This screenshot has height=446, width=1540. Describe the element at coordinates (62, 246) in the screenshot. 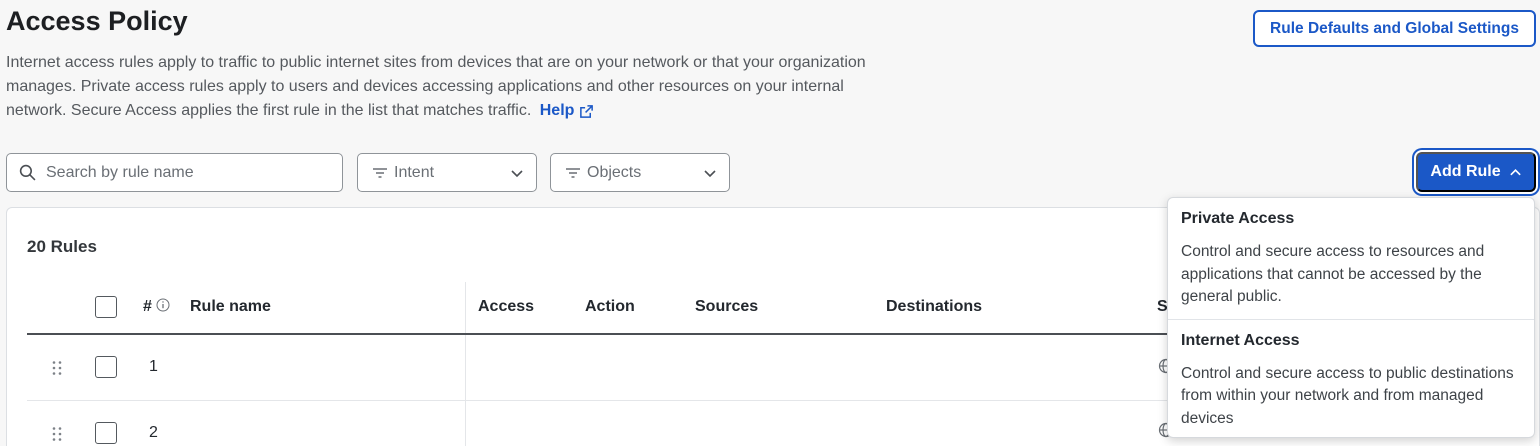

I see `rules-count: 20 Rules` at that location.